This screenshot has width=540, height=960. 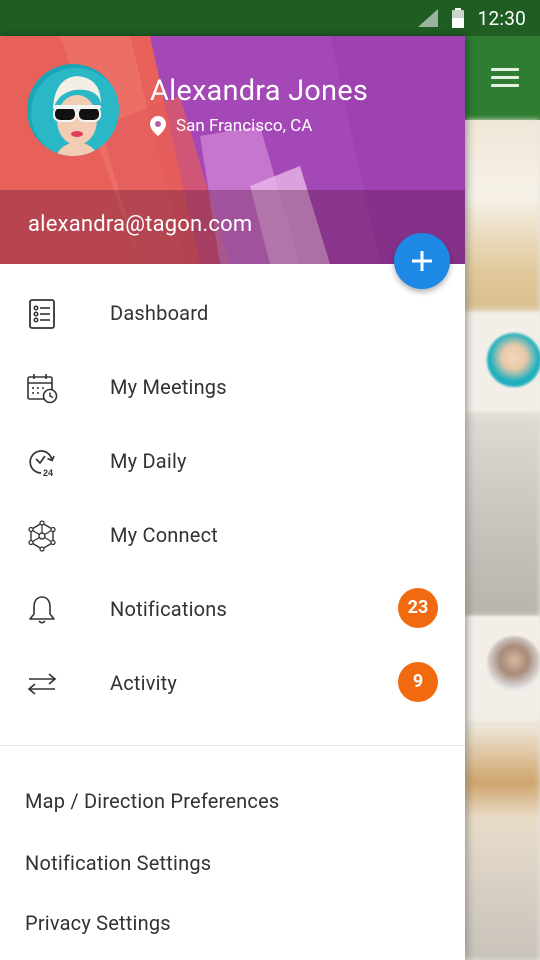 I want to click on background-photo, so click(x=502, y=215).